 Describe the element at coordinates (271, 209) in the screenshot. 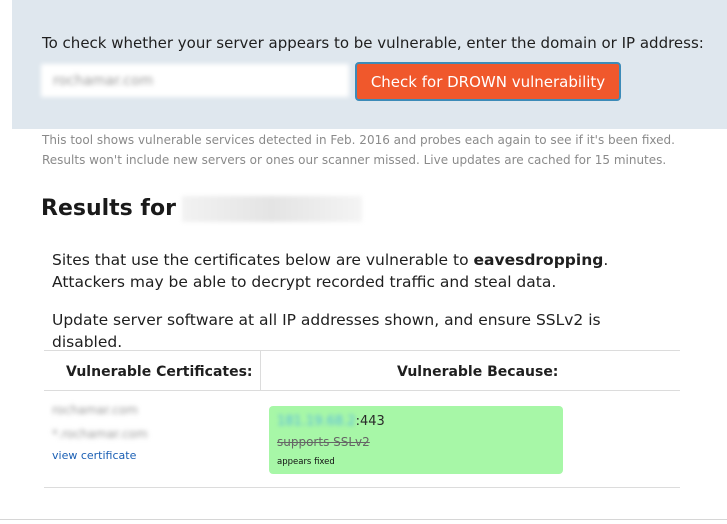

I see `results-domain-redacted` at that location.